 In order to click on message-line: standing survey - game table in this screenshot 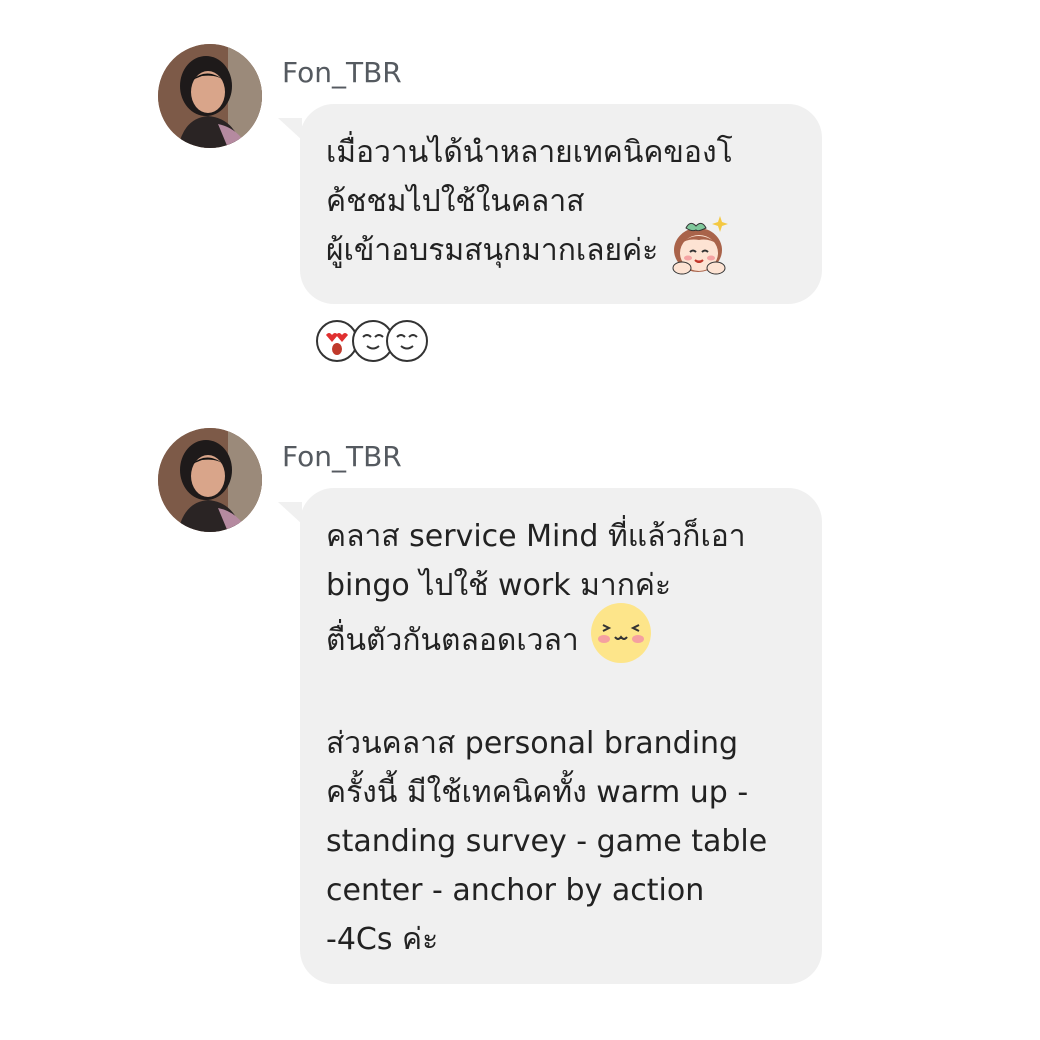, I will do `click(547, 841)`.